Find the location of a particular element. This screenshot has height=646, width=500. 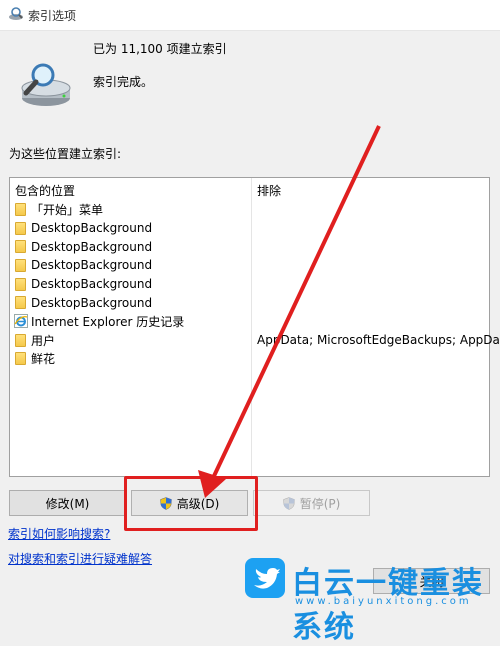

indexing-options-icon is located at coordinates (16, 13).